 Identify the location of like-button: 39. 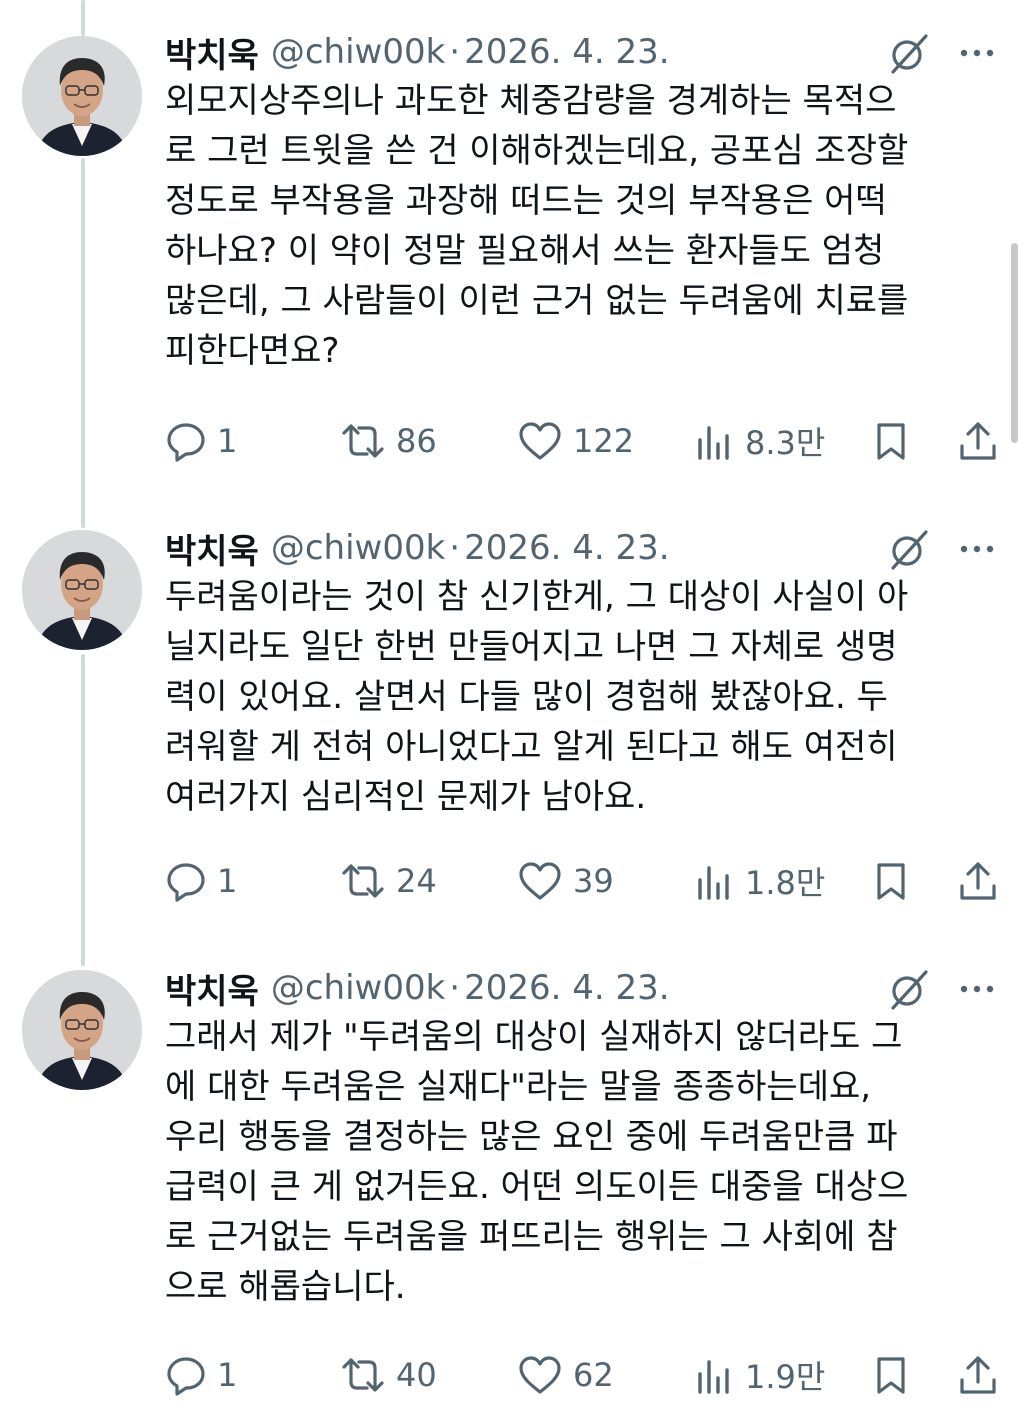
(565, 881).